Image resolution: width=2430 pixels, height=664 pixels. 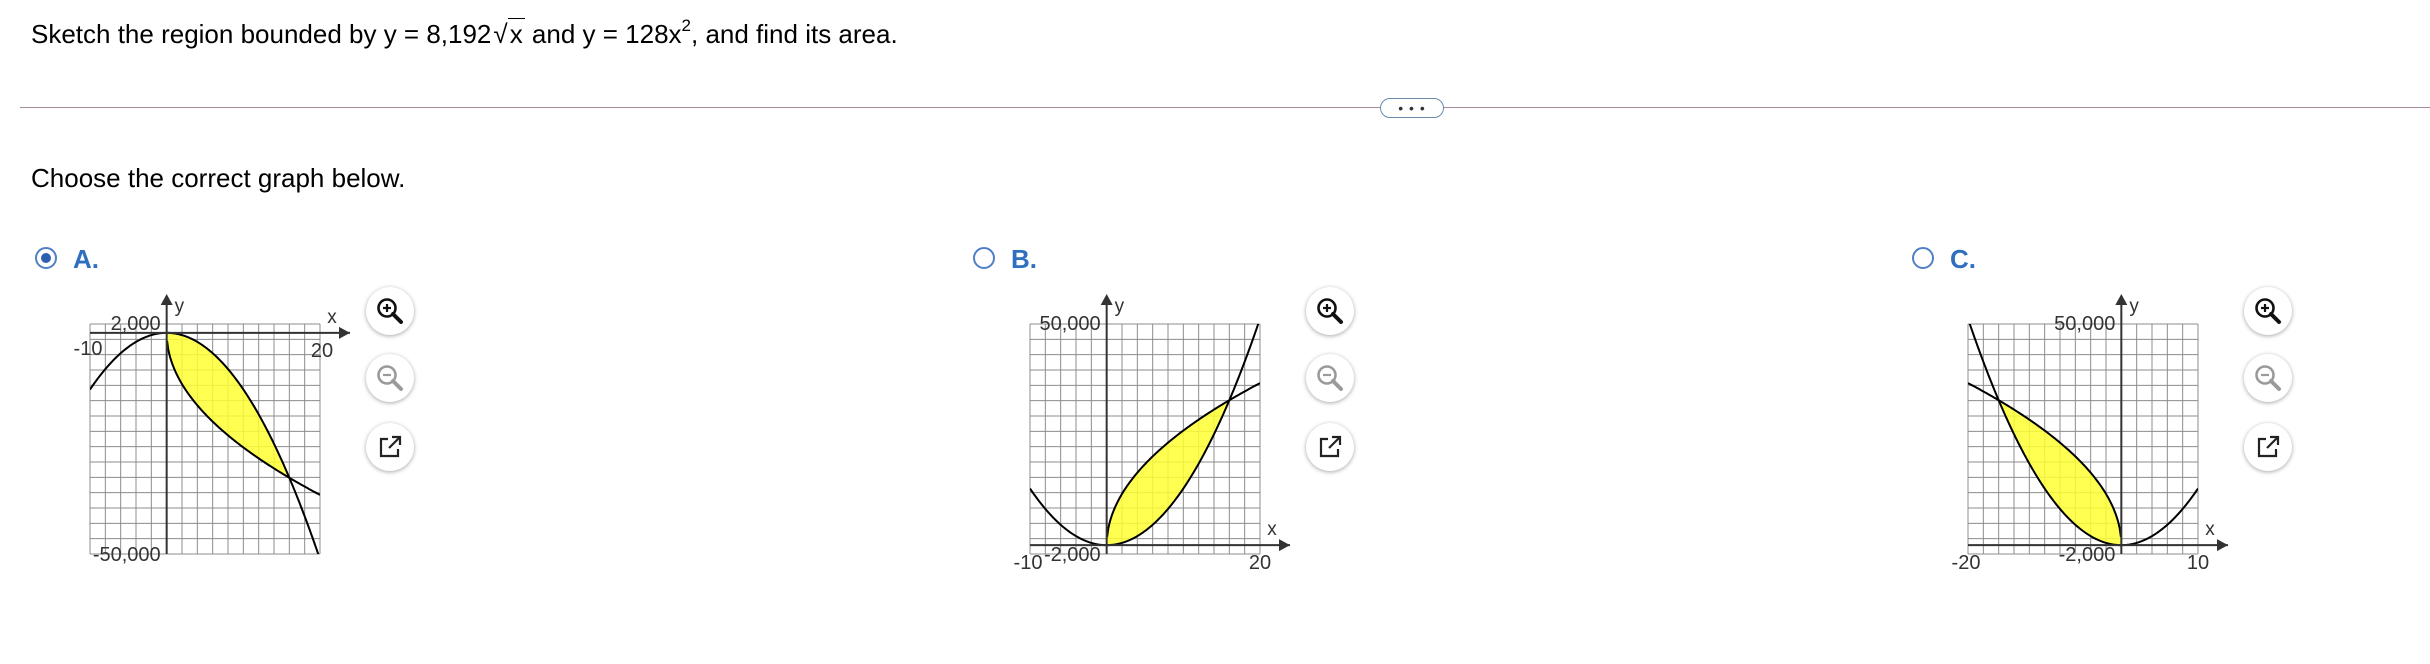 I want to click on sqrt-radicand: x, so click(x=516, y=33).